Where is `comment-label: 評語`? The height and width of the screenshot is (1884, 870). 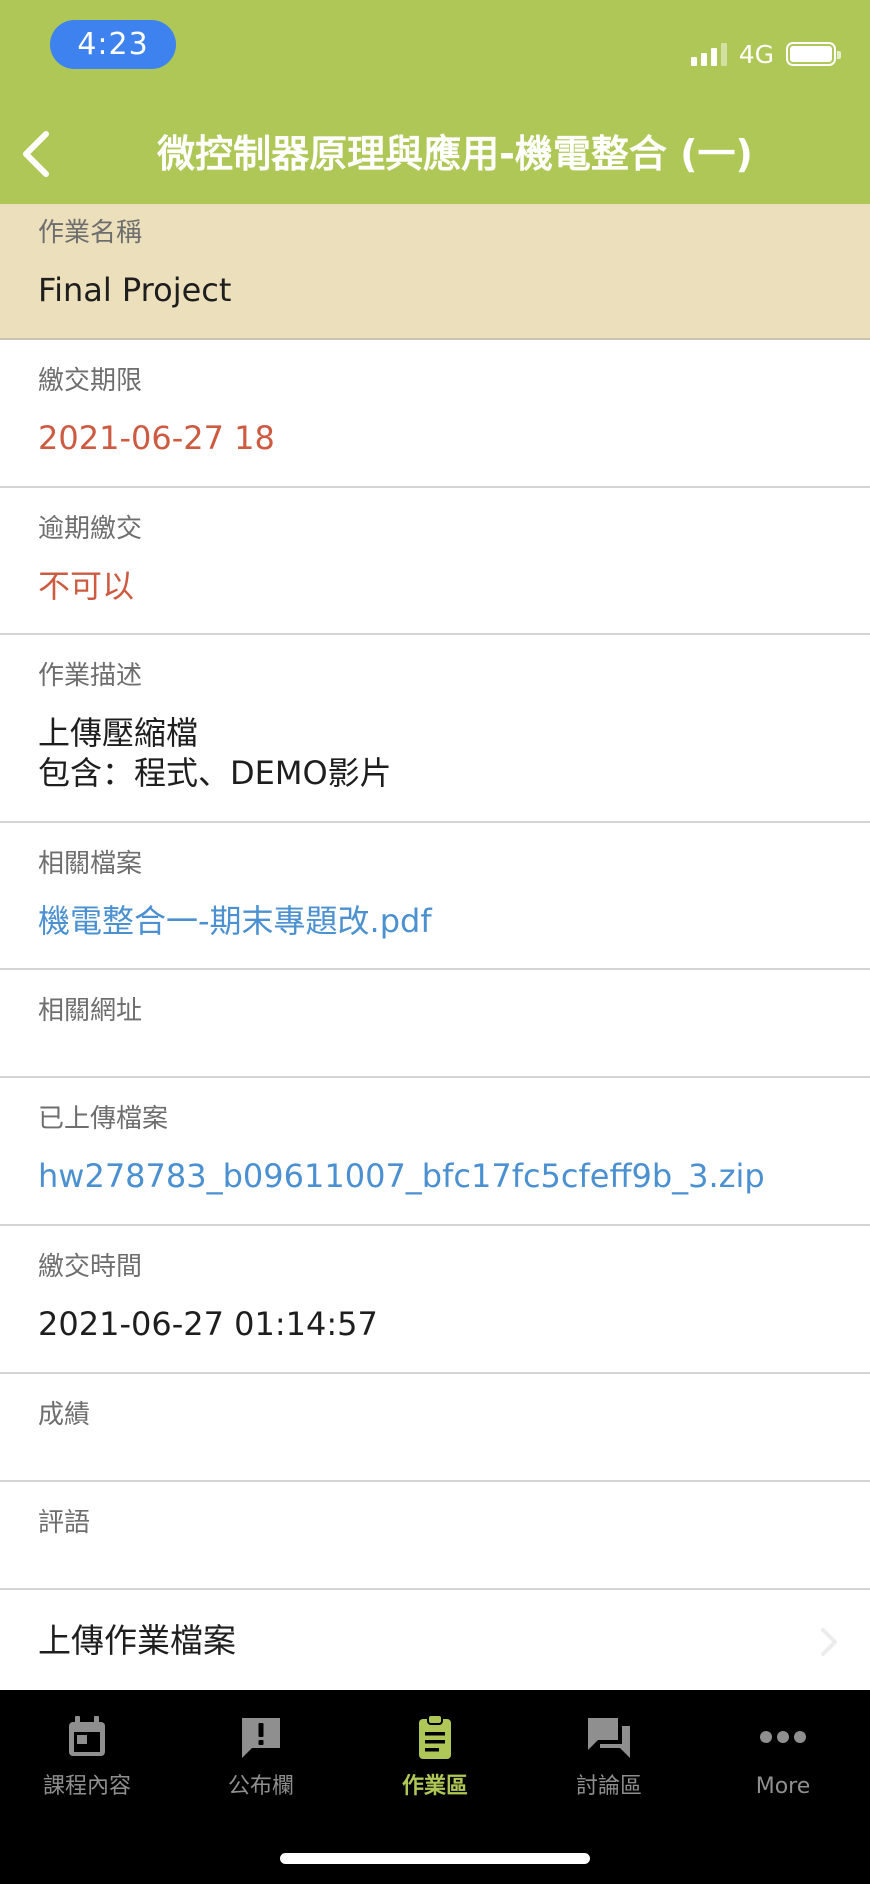
comment-label: 評語 is located at coordinates (64, 1523).